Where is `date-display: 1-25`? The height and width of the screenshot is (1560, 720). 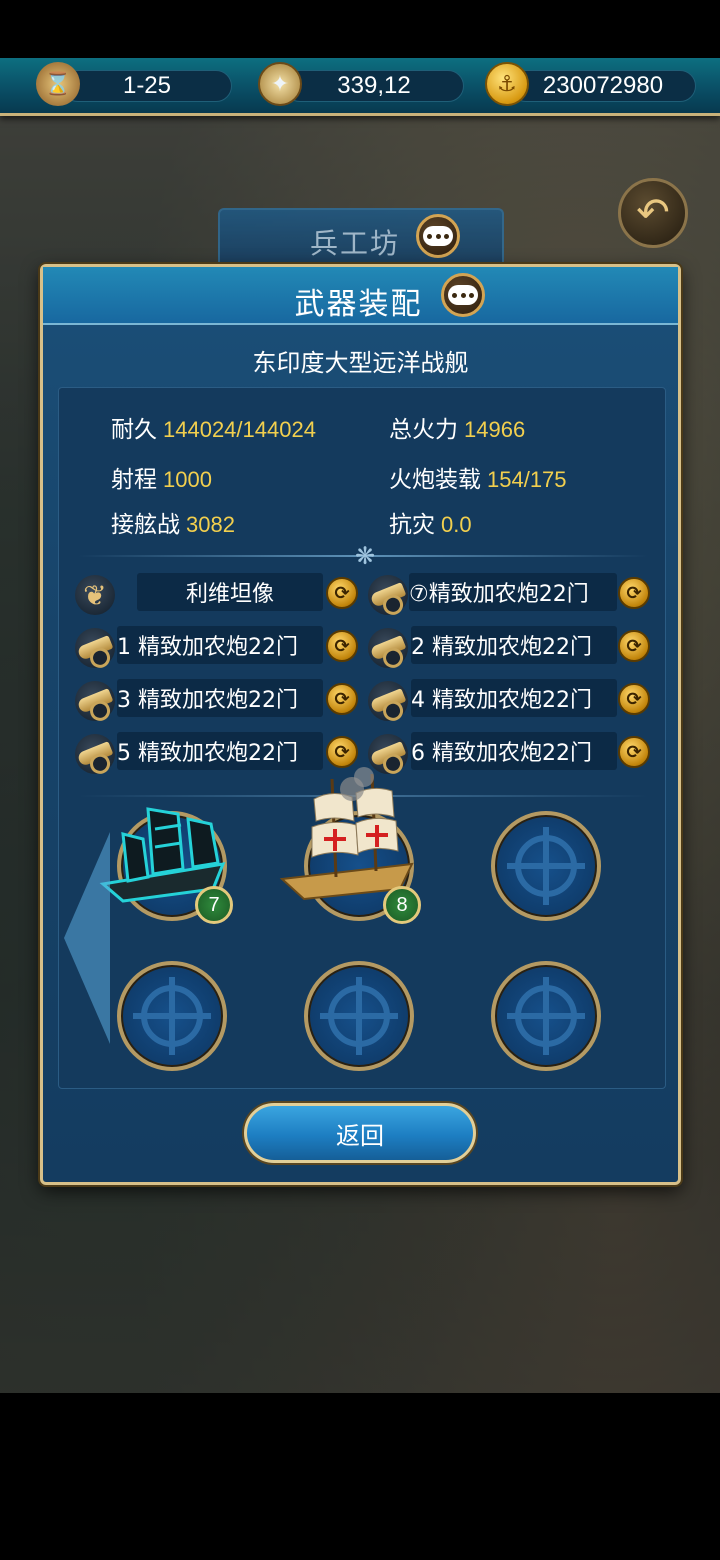
date-display: 1-25 is located at coordinates (147, 86).